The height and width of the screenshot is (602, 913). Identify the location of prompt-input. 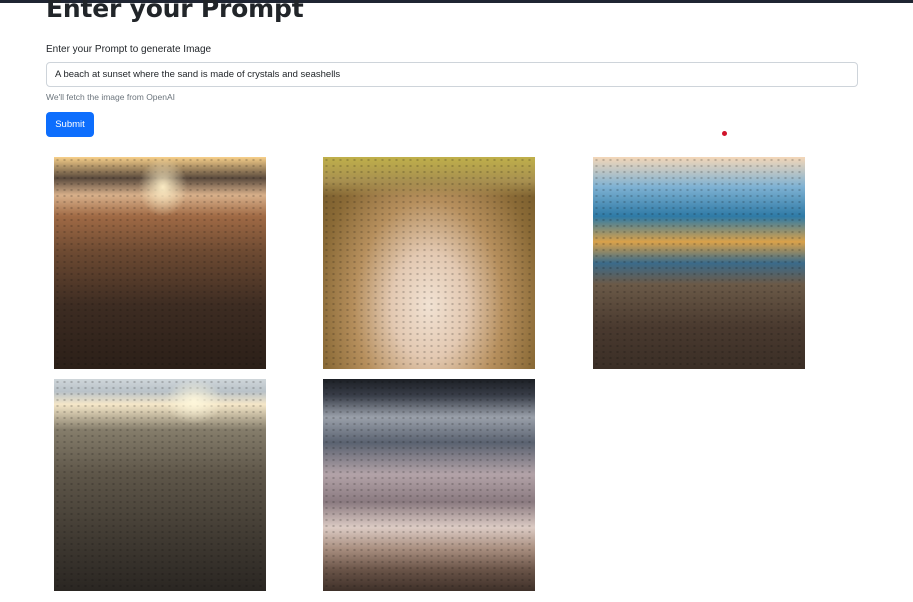
(452, 74).